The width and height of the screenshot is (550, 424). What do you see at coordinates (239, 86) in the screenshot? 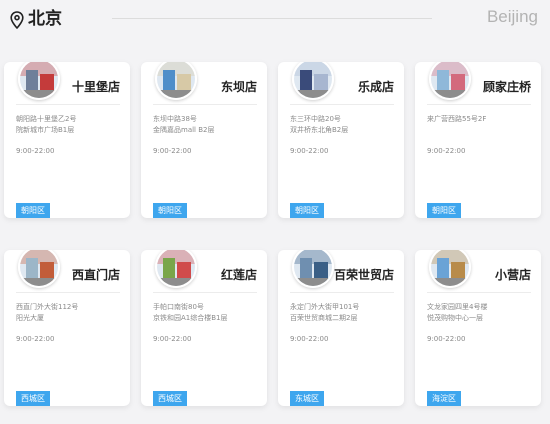
I see `store-name: 东坝店` at bounding box center [239, 86].